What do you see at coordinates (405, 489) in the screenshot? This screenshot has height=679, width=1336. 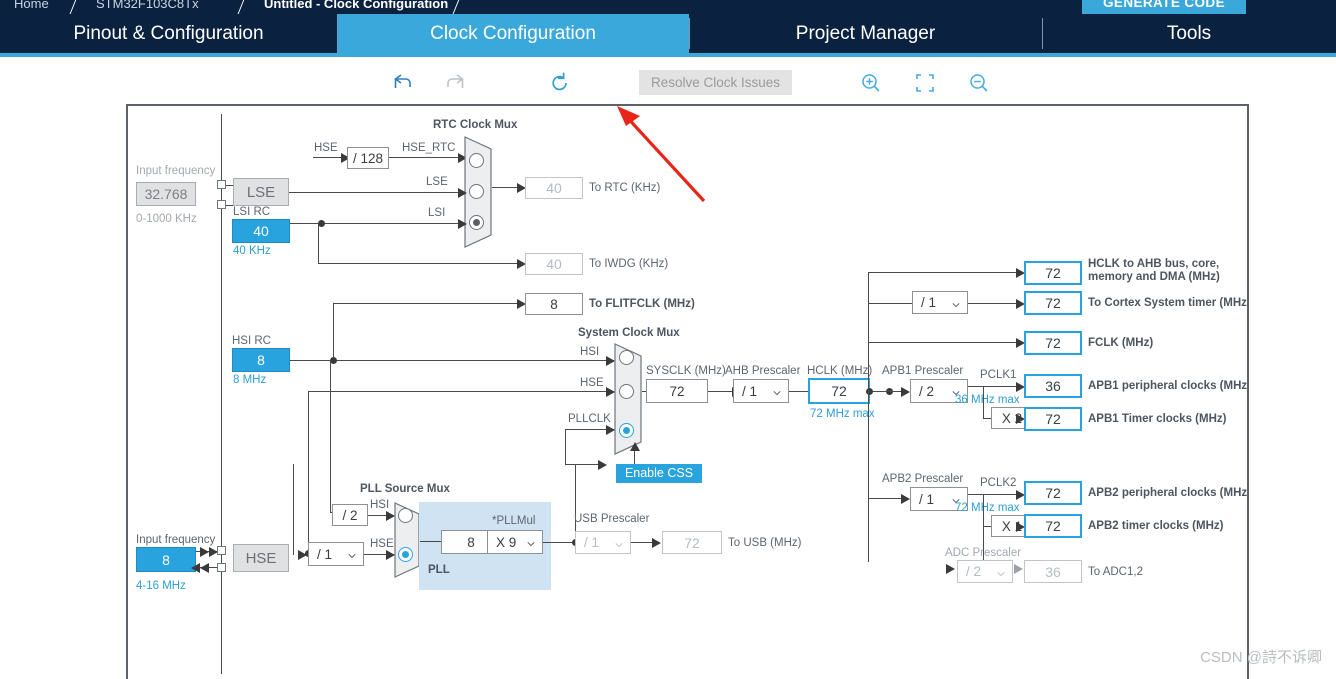 I see `pll-source-mux-title: PLL Source Mux` at bounding box center [405, 489].